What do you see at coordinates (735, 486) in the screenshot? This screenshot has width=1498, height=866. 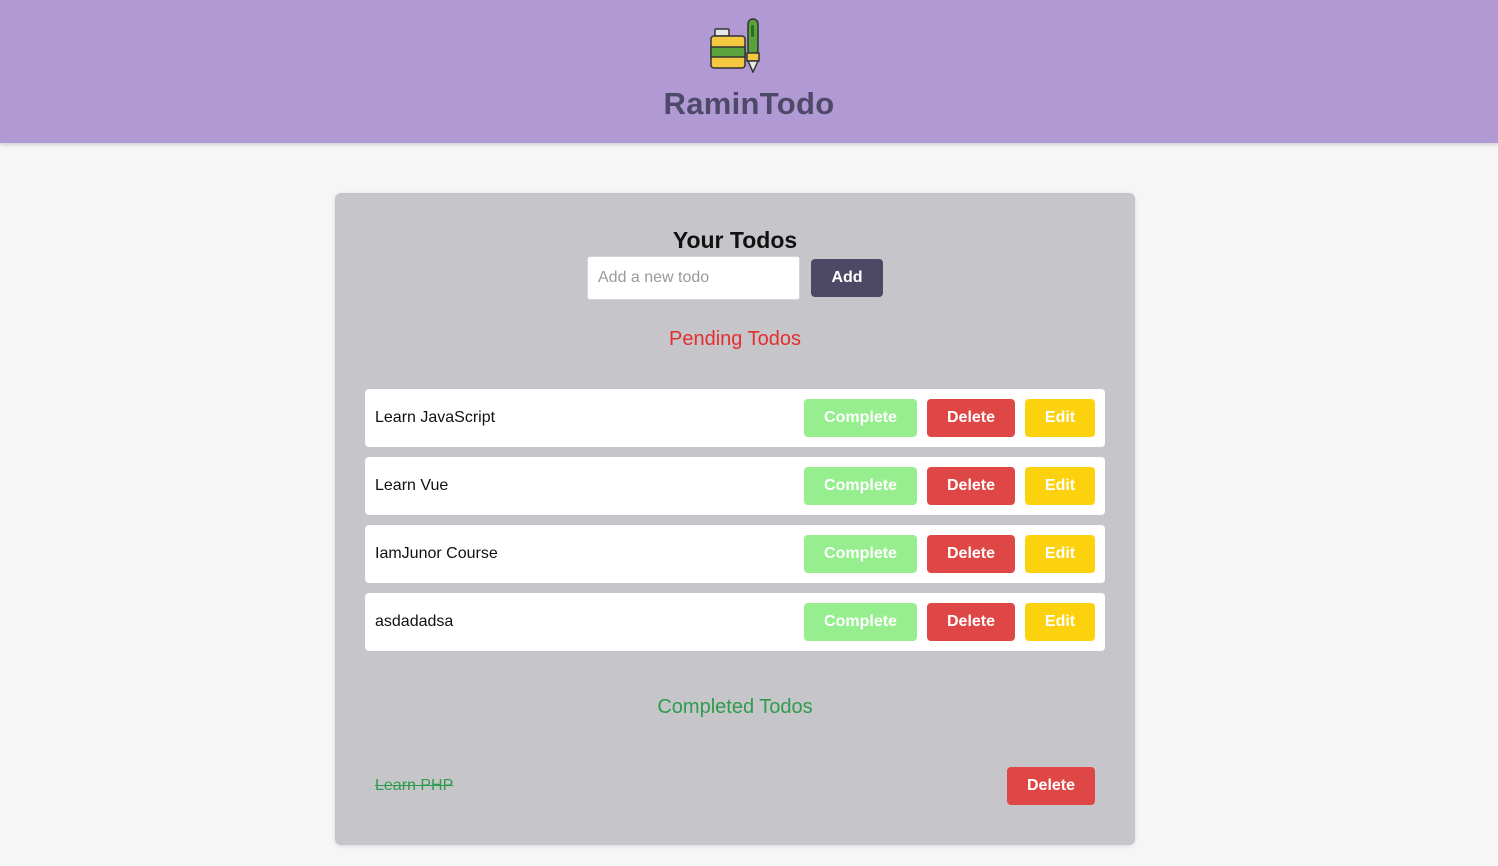 I see `pending-todo-item: Learn Vue Complete Delete Edit` at bounding box center [735, 486].